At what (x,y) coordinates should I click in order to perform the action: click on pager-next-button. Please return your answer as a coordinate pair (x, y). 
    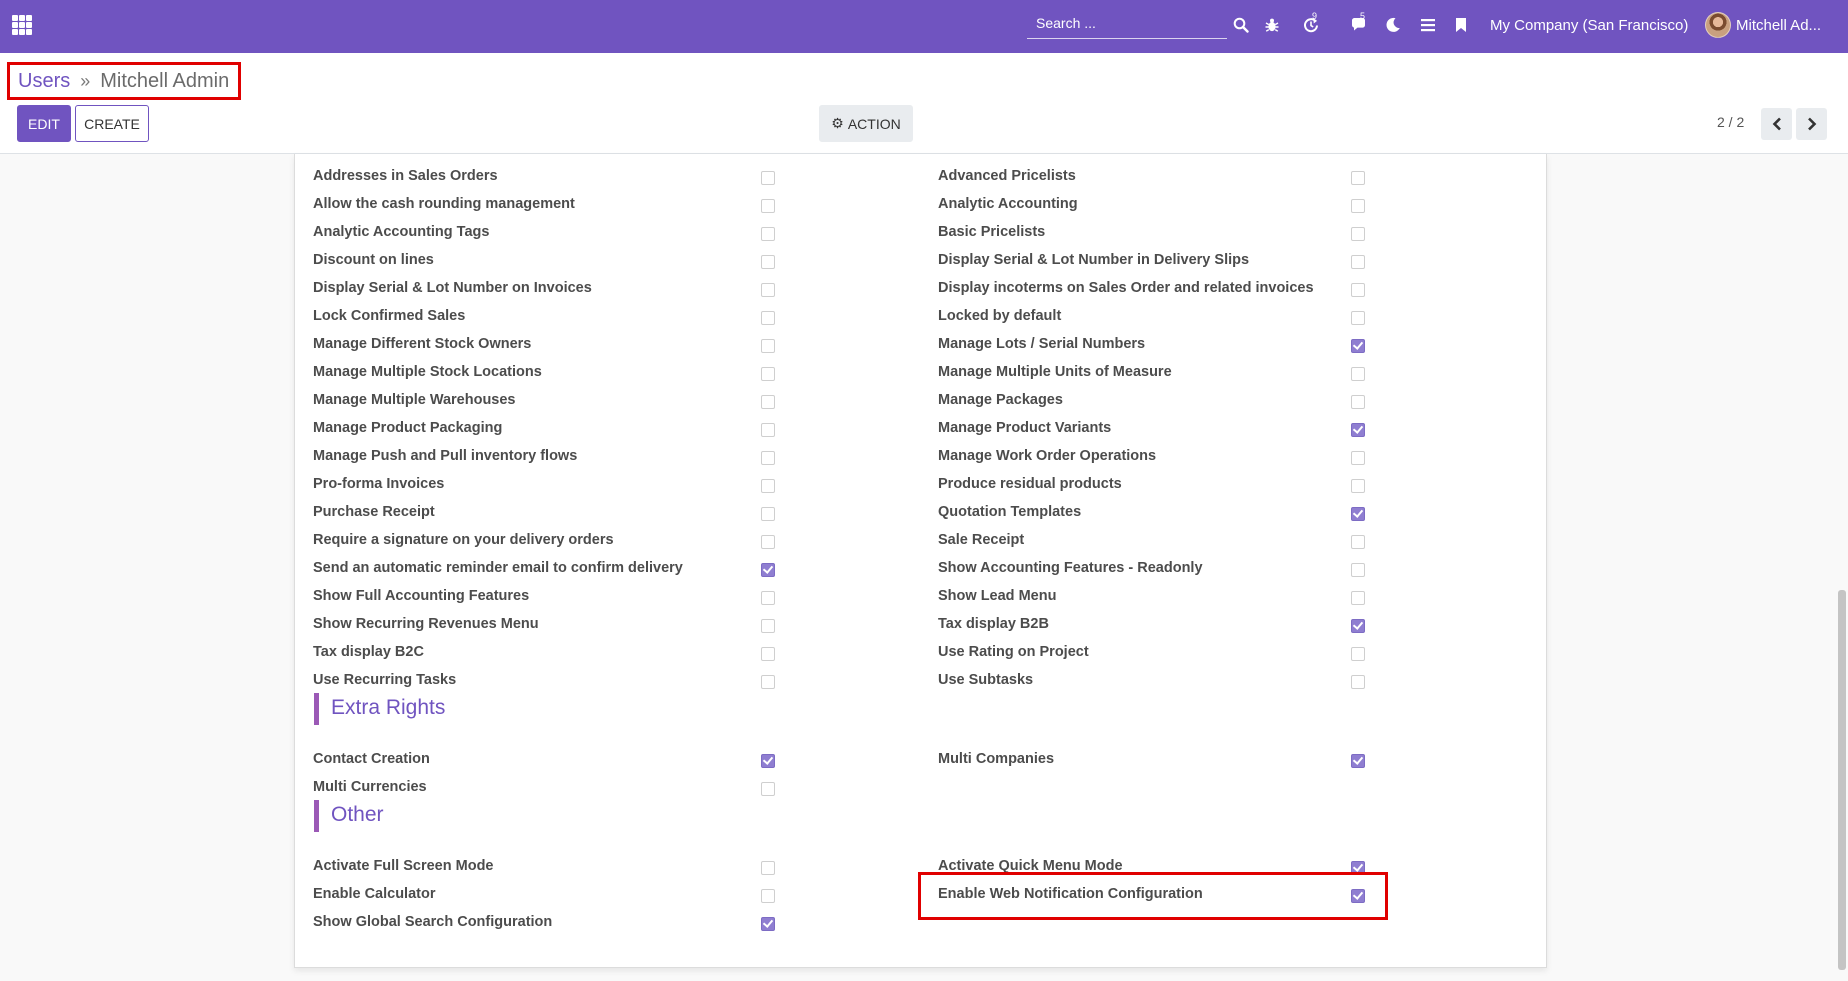
    Looking at the image, I should click on (1811, 124).